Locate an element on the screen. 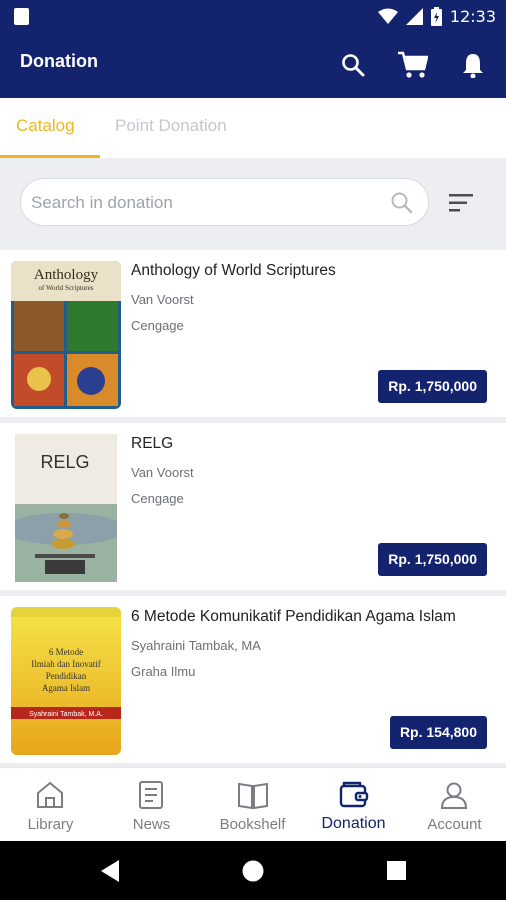  nav-library: Library is located at coordinates (50, 805).